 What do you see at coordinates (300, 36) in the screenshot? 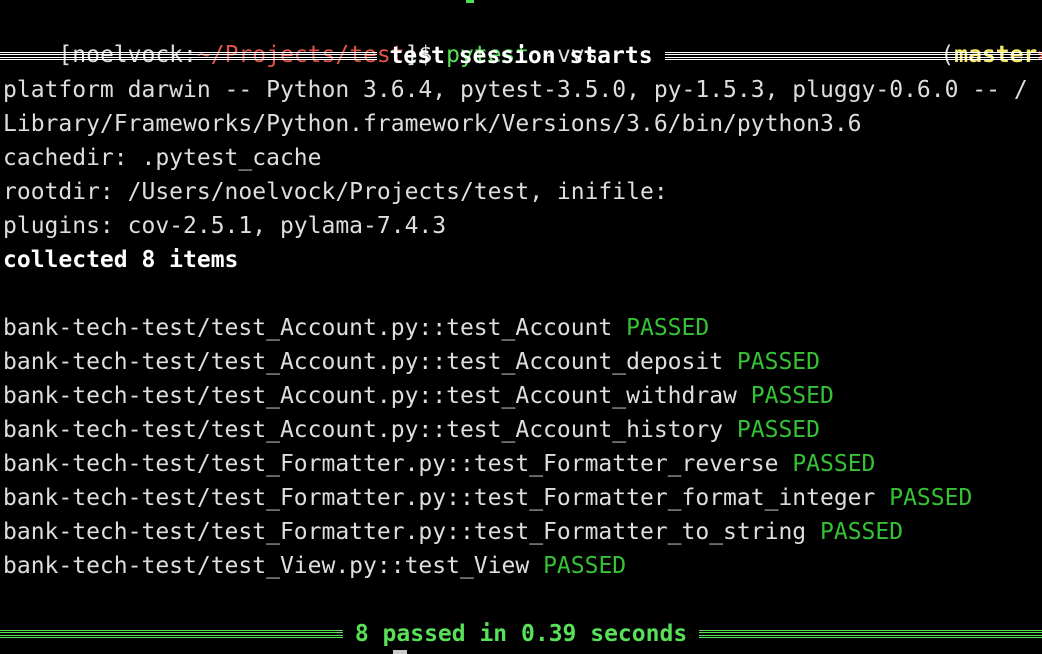
I see `shell-prompt-line: [noelvock:~/Projects/test]$ pytest -vvs` at bounding box center [300, 36].